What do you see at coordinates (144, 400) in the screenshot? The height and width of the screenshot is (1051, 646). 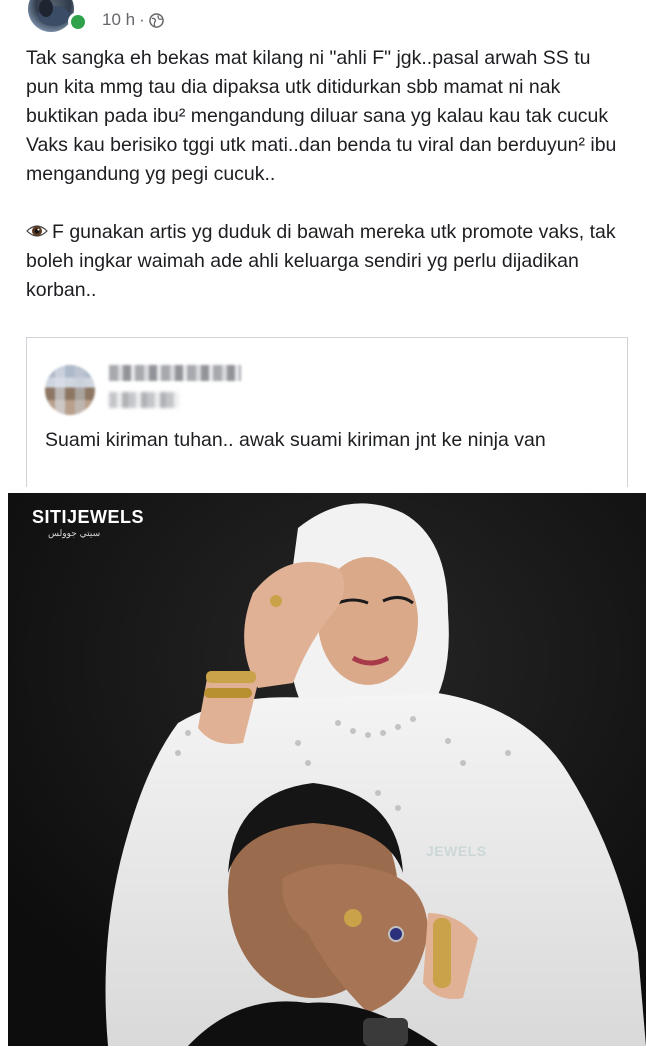 I see `blurred-meta` at bounding box center [144, 400].